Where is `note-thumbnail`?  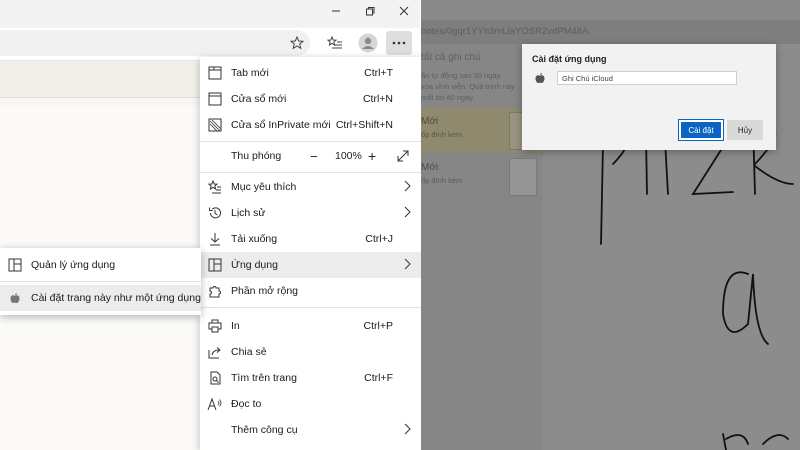 note-thumbnail is located at coordinates (523, 177).